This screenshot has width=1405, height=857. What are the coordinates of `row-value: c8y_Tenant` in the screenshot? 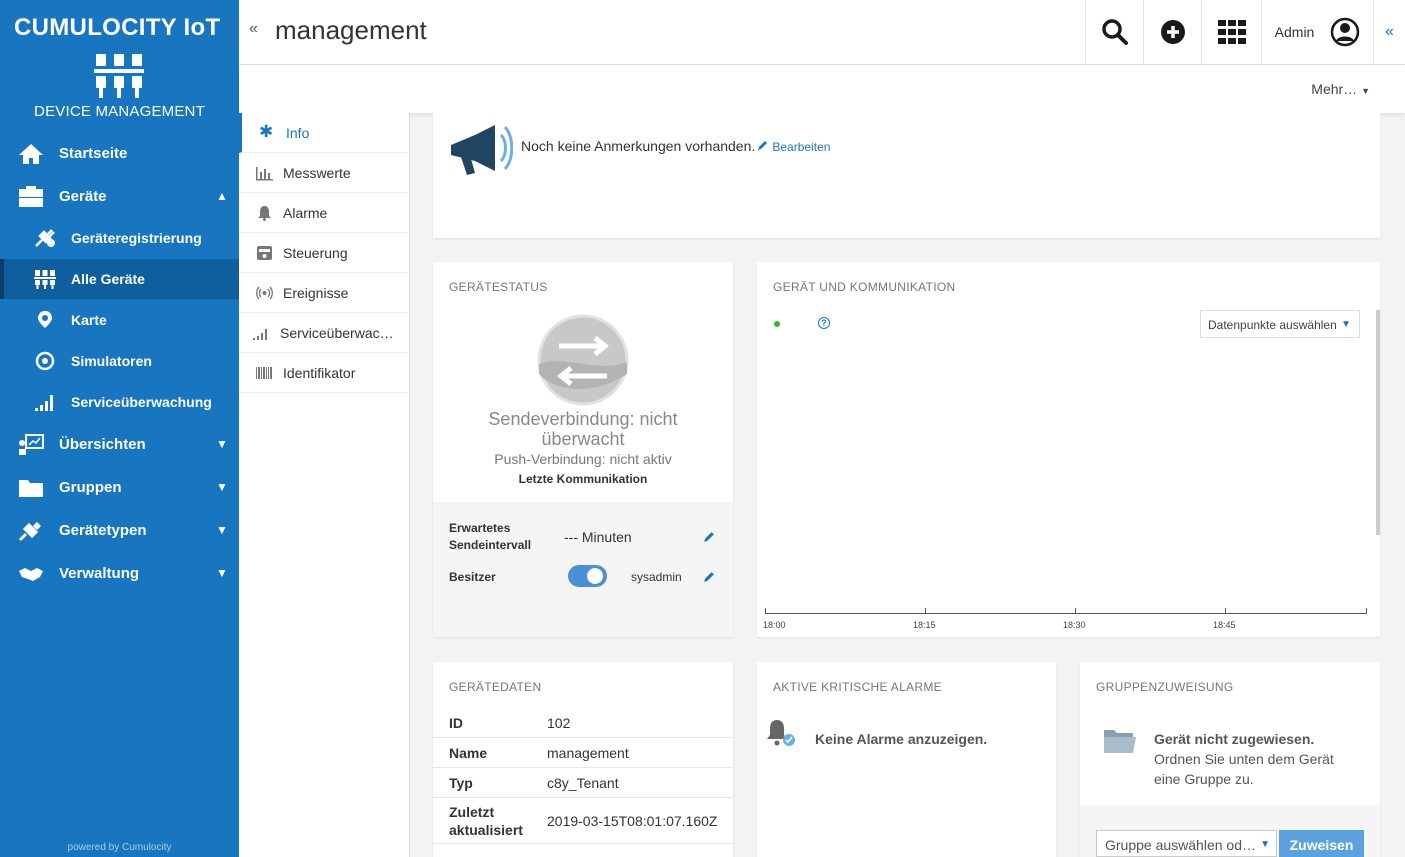 It's located at (583, 783).